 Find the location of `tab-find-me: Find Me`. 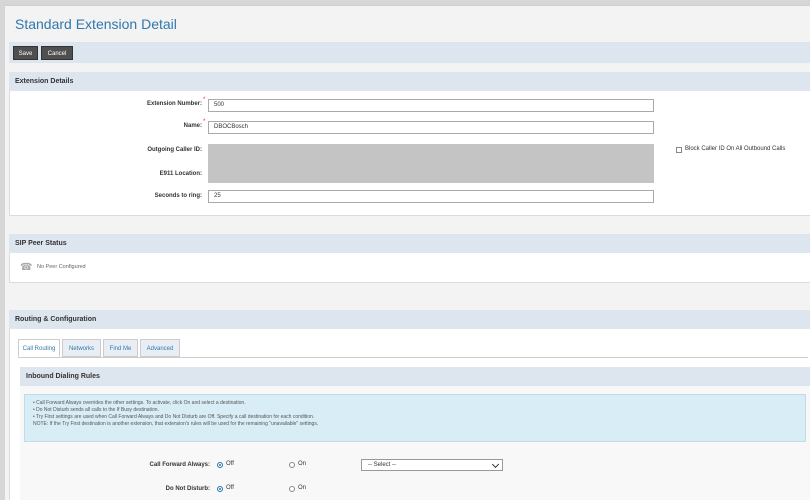

tab-find-me: Find Me is located at coordinates (120, 348).